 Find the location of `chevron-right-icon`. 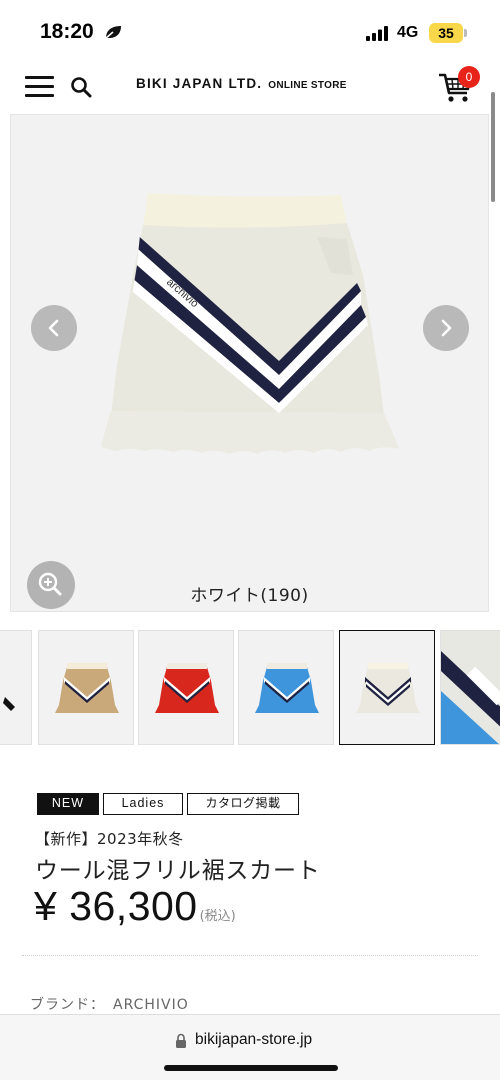

chevron-right-icon is located at coordinates (446, 328).